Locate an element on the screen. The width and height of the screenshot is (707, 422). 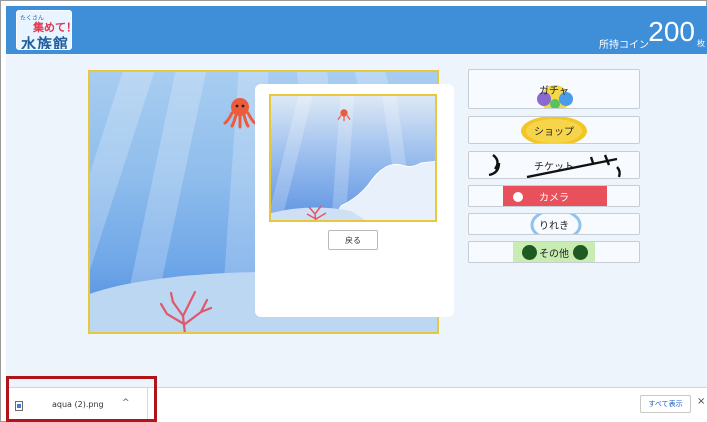
aquarium-preview-image is located at coordinates (353, 158).